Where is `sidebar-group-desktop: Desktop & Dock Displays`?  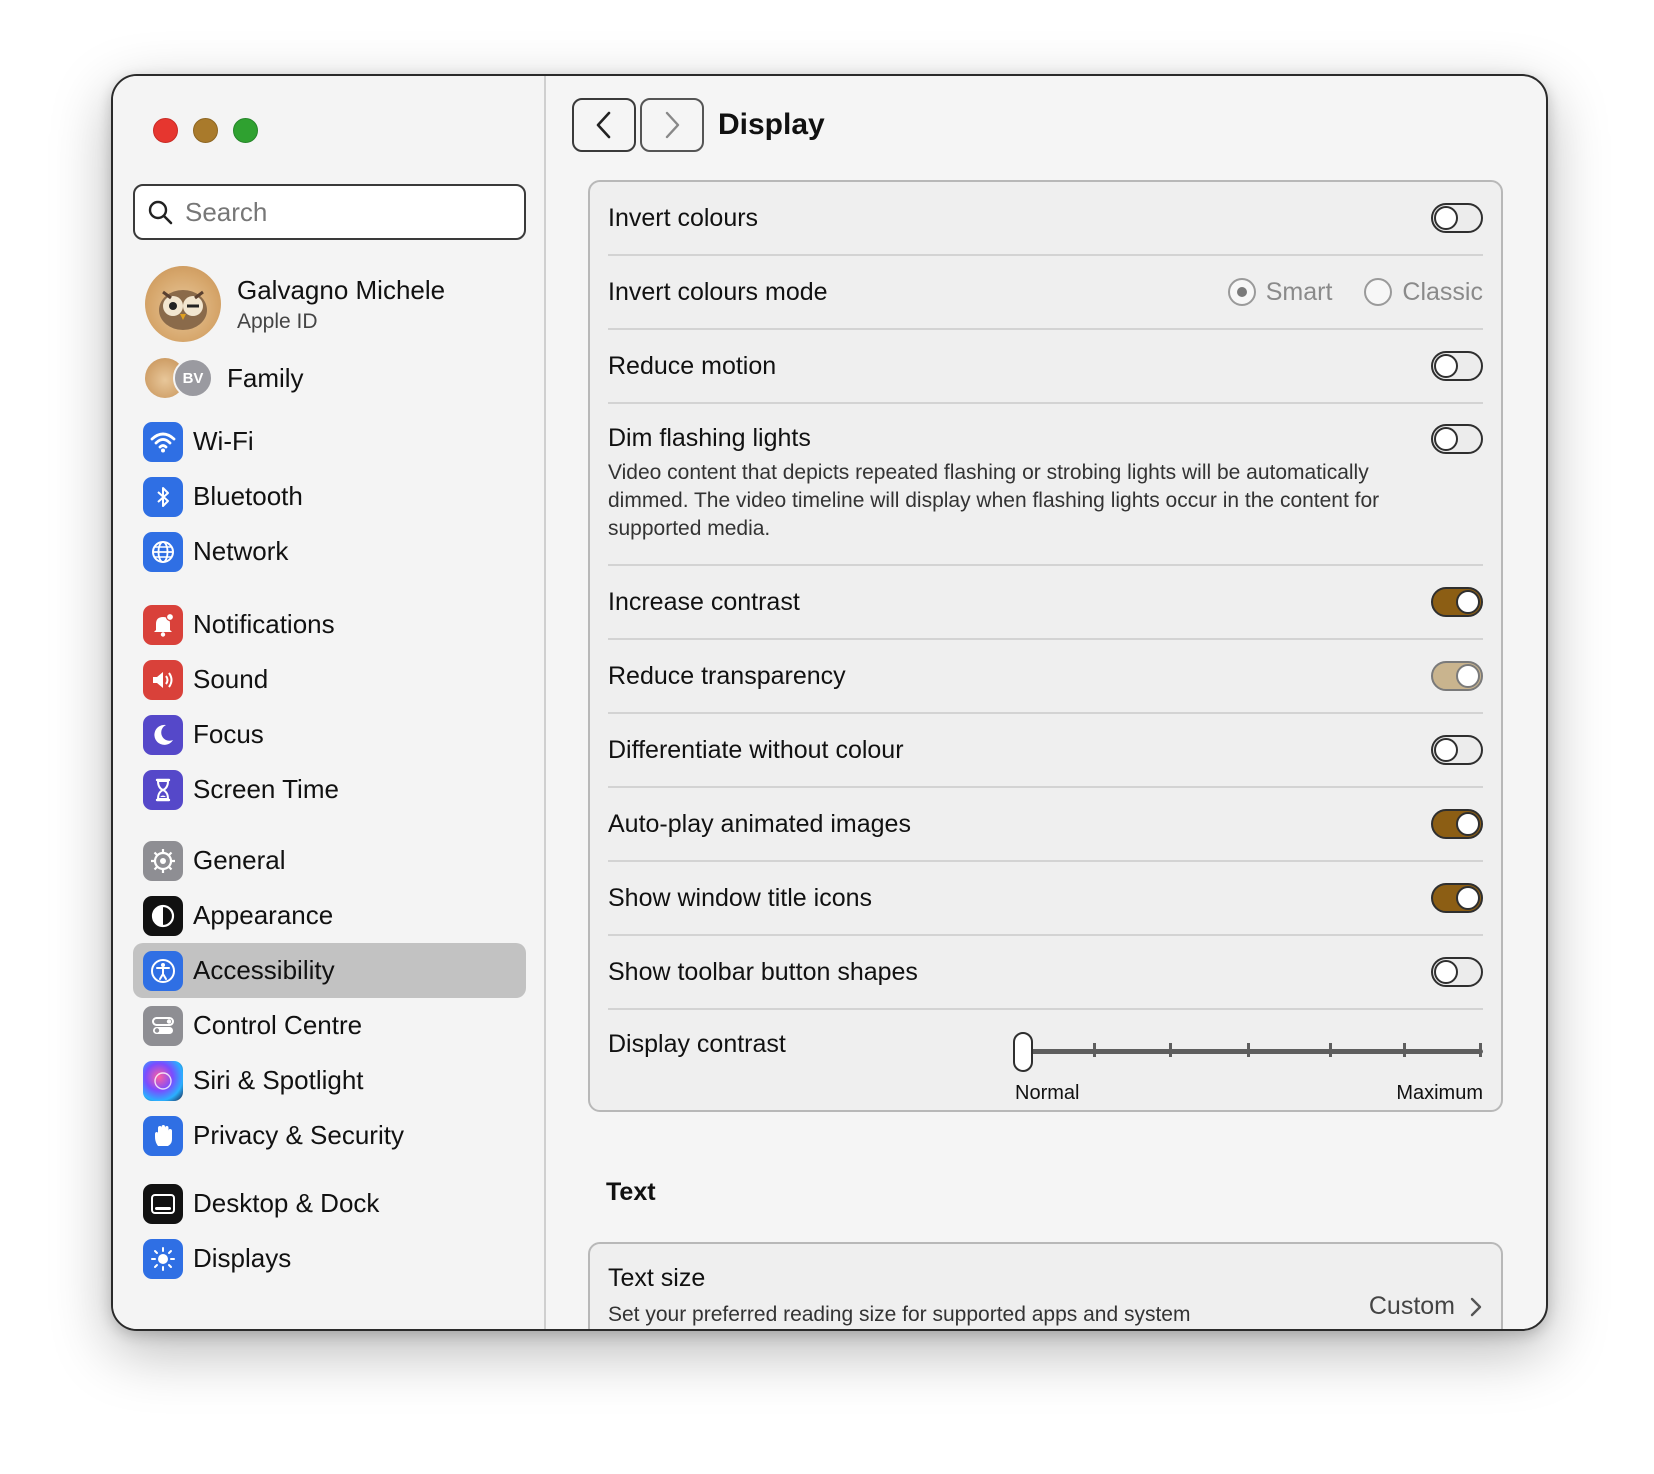 sidebar-group-desktop: Desktop & Dock Displays is located at coordinates (329, 1231).